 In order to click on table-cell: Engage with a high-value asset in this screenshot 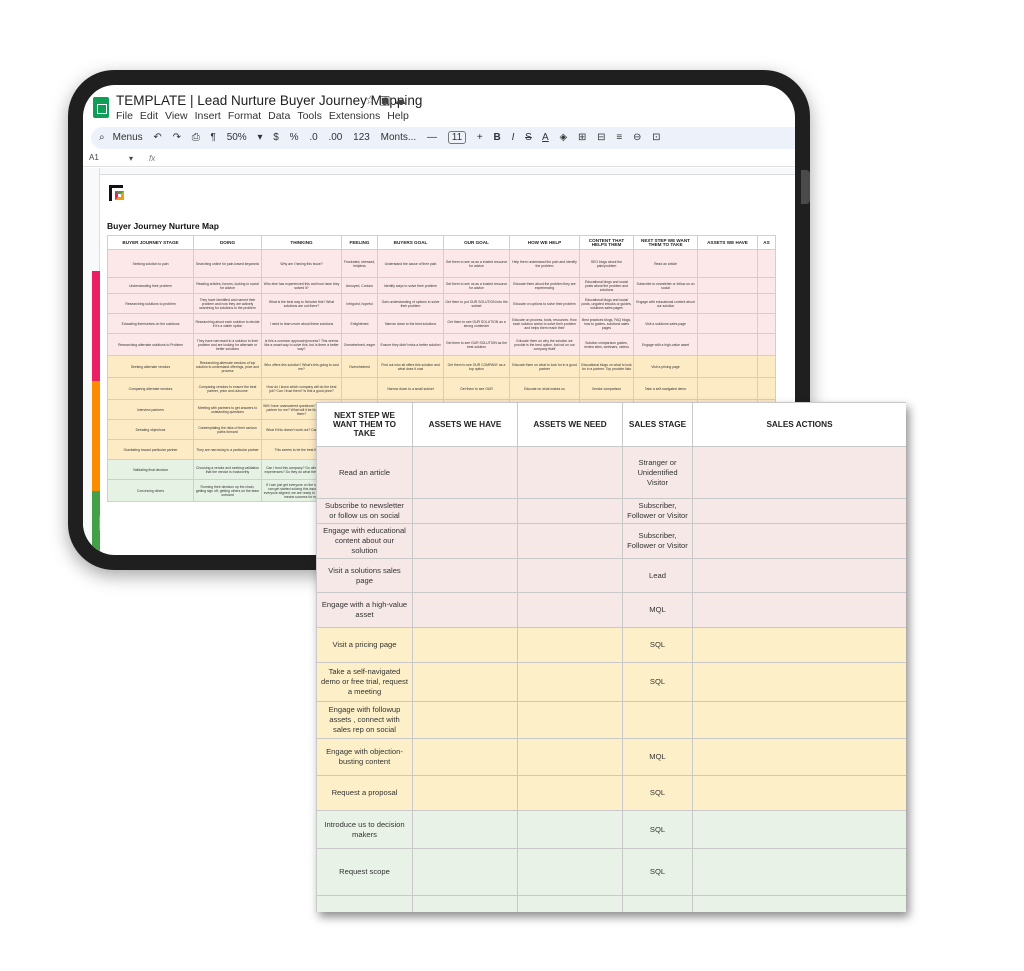, I will do `click(665, 344)`.